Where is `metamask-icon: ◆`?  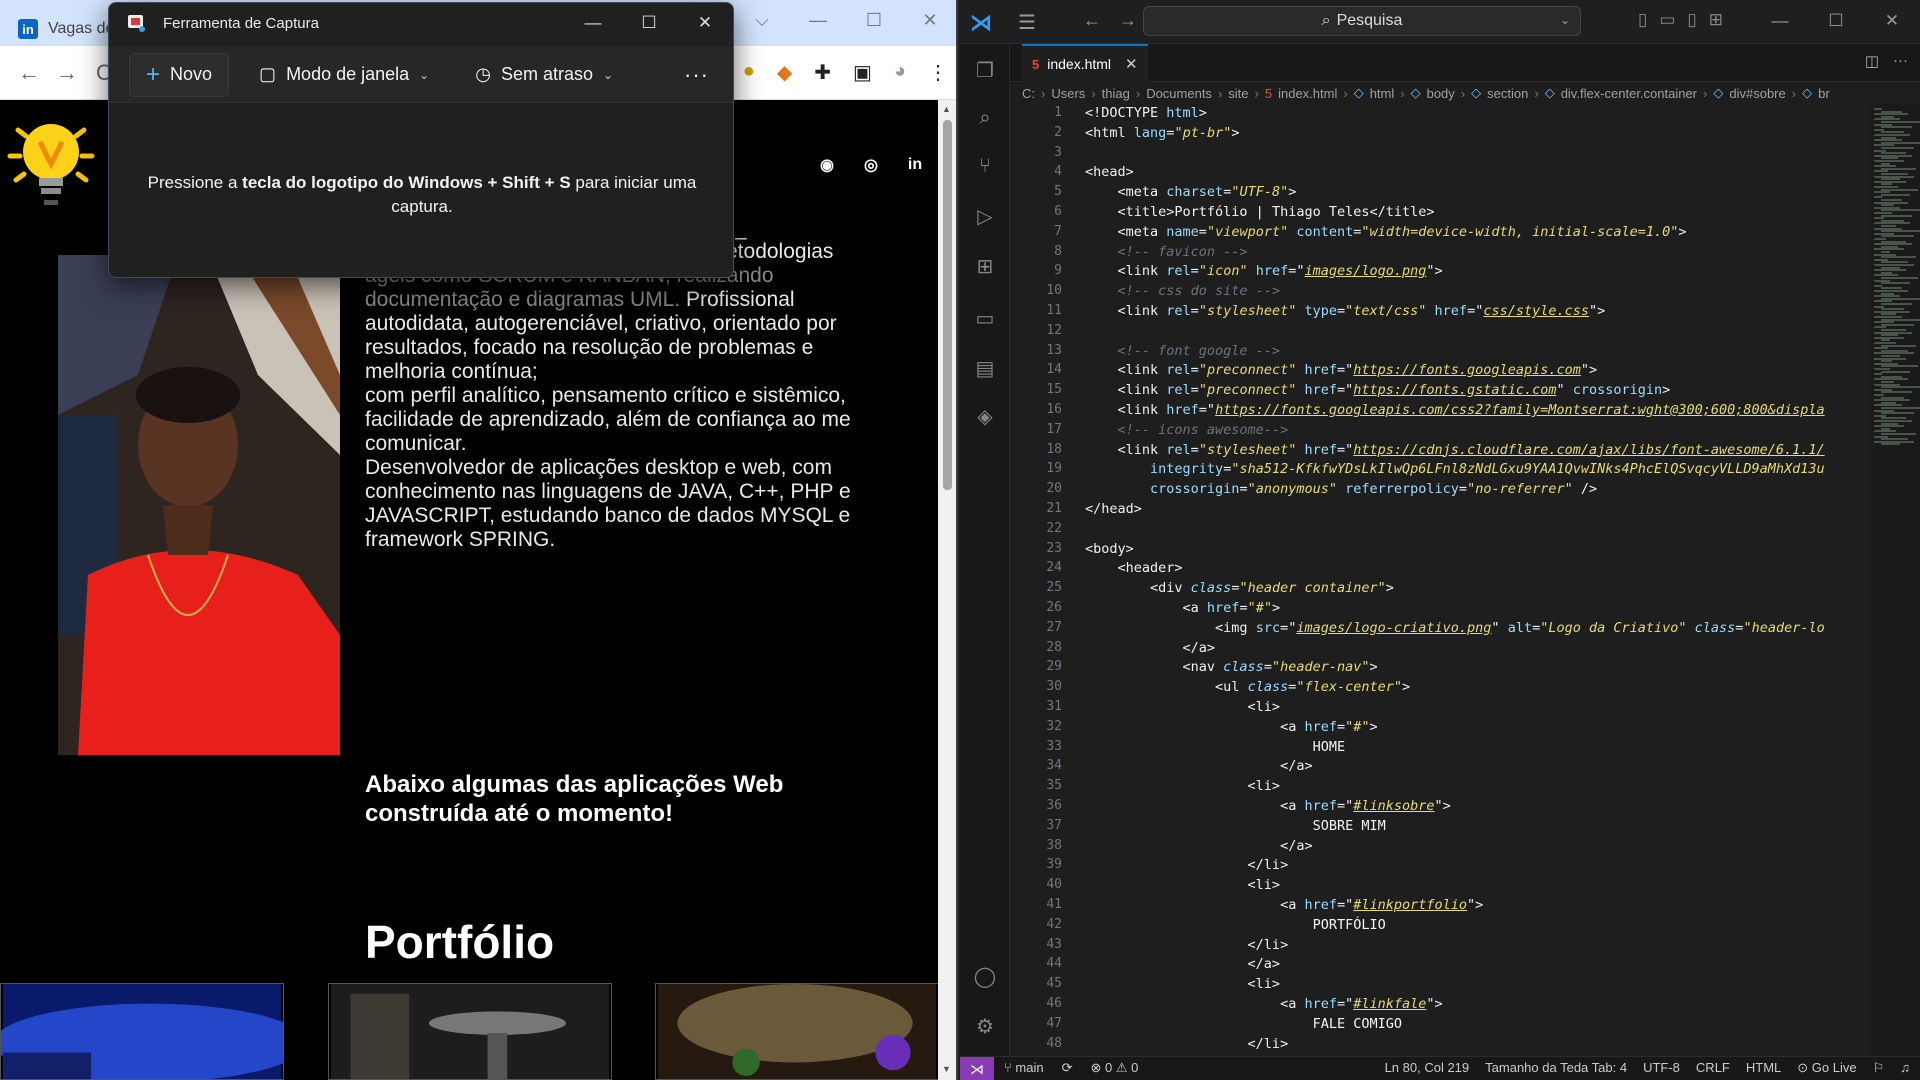
metamask-icon: ◆ is located at coordinates (784, 72).